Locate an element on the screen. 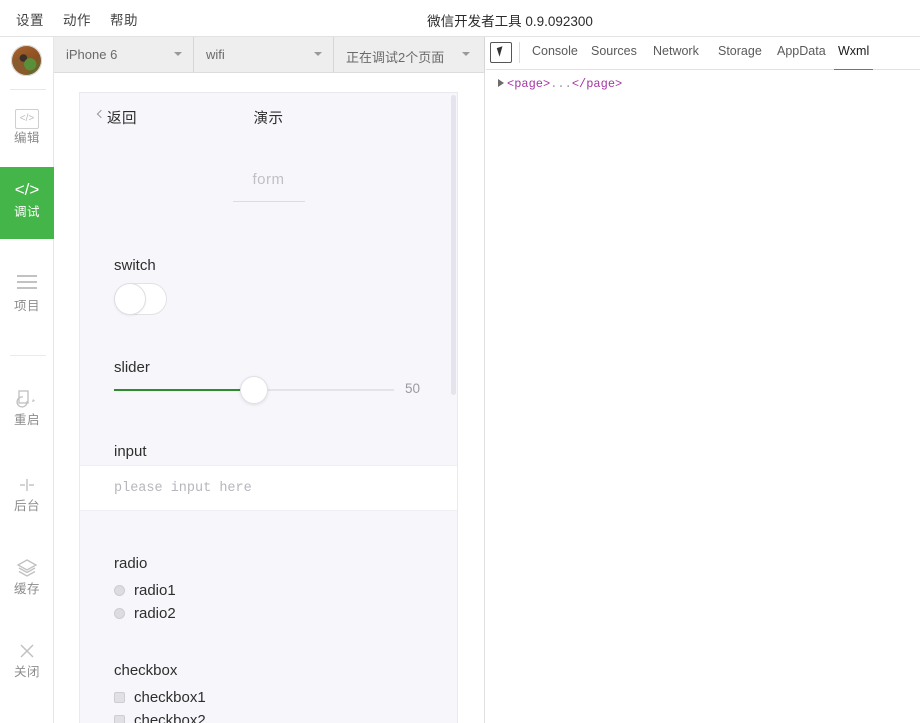 This screenshot has width=920, height=723. sidebar-item-background: 后台 is located at coordinates (27, 497).